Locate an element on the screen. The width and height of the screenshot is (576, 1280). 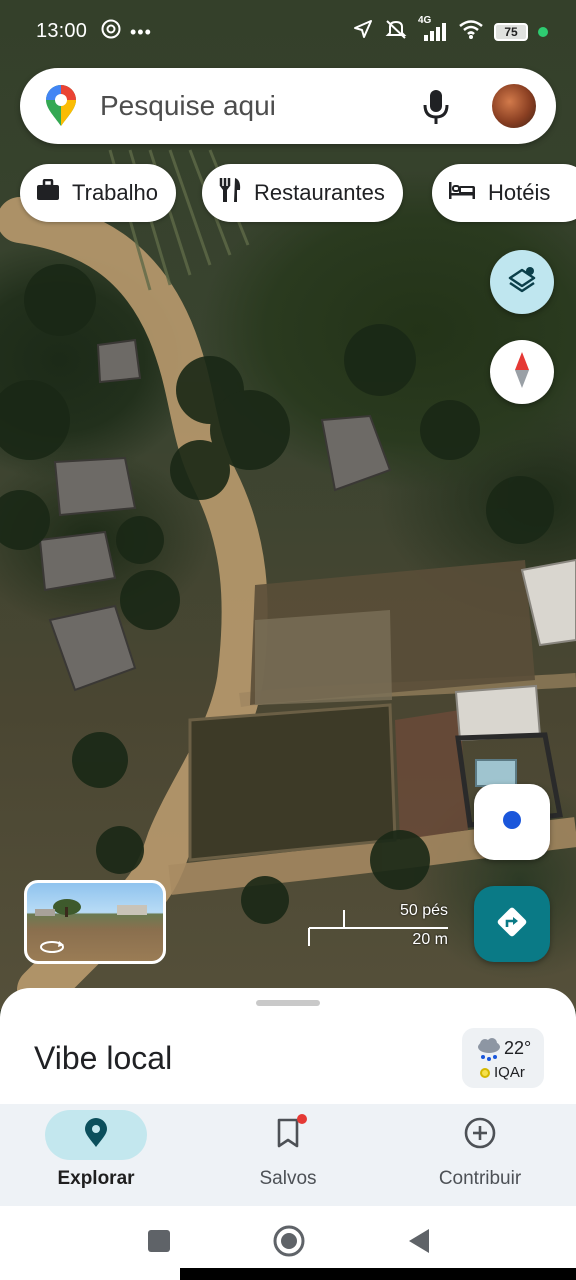
nav-explorar-pill is located at coordinates (96, 1135).